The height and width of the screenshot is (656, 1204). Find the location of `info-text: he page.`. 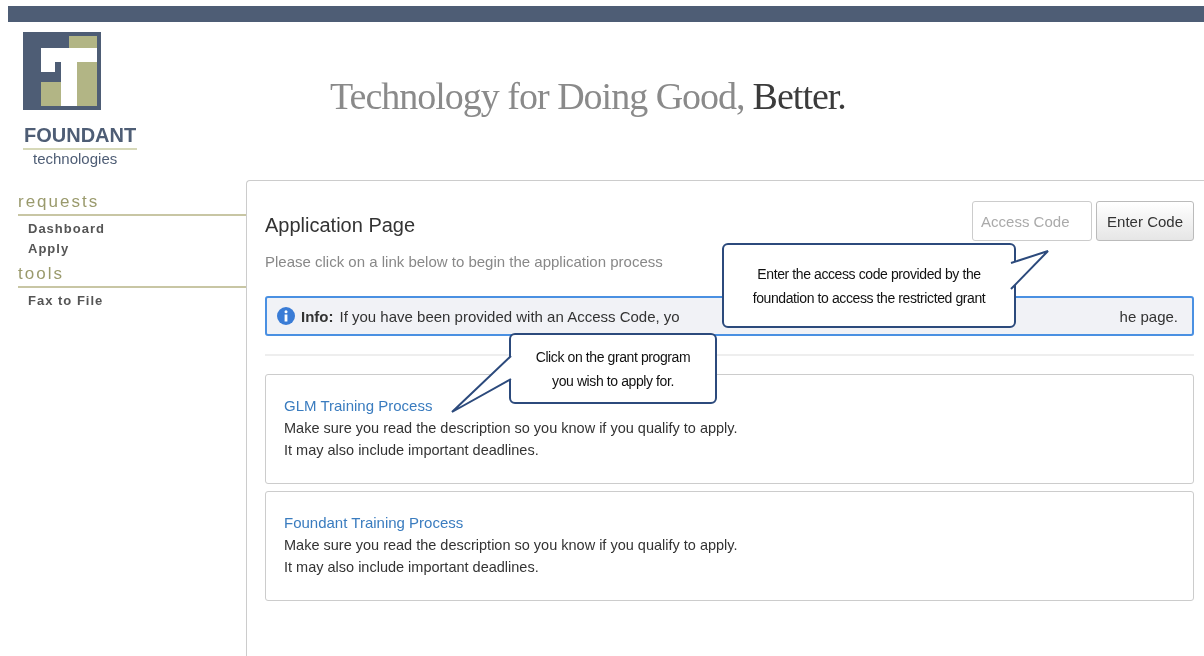

info-text: he page. is located at coordinates (1148, 316).